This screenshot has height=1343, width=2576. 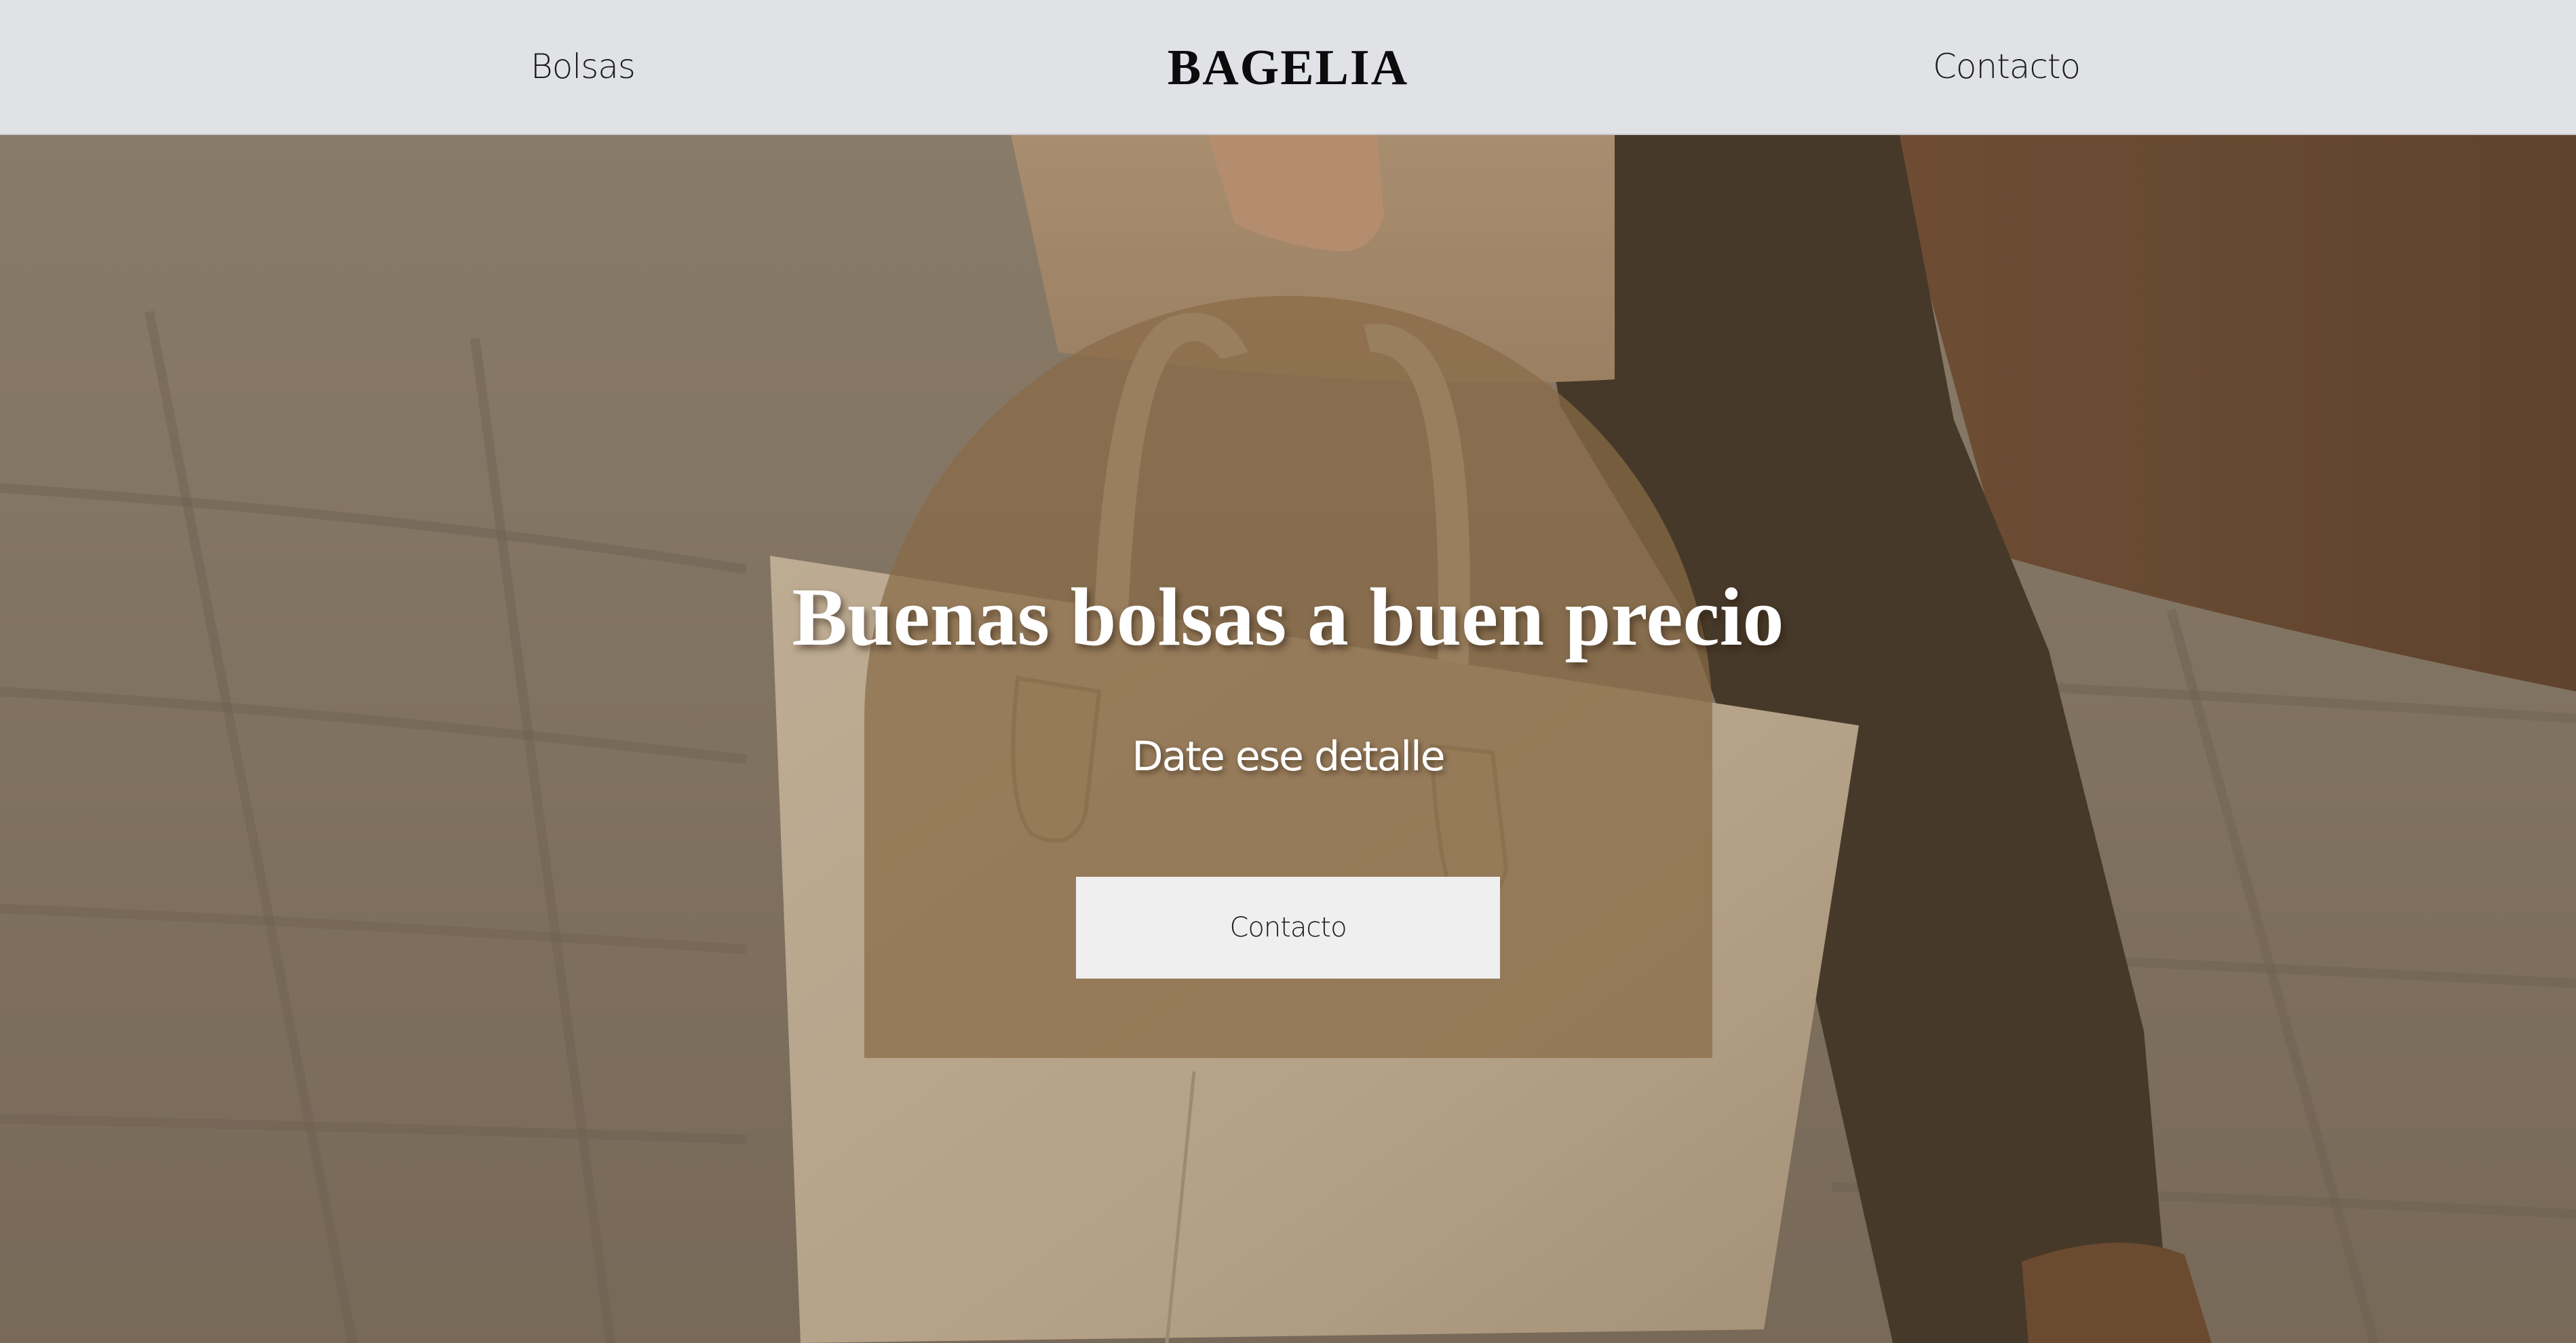 What do you see at coordinates (583, 66) in the screenshot?
I see `nav-link-bolsas: Bolsas` at bounding box center [583, 66].